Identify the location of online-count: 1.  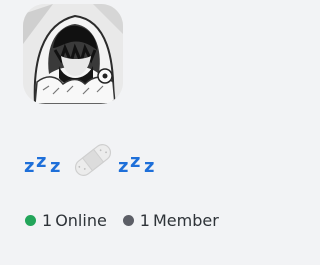
(47, 220).